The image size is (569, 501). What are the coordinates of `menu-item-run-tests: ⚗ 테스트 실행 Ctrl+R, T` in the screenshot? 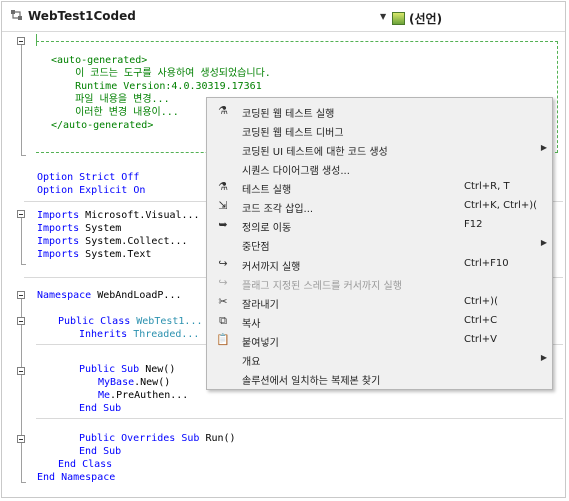 It's located at (379, 187).